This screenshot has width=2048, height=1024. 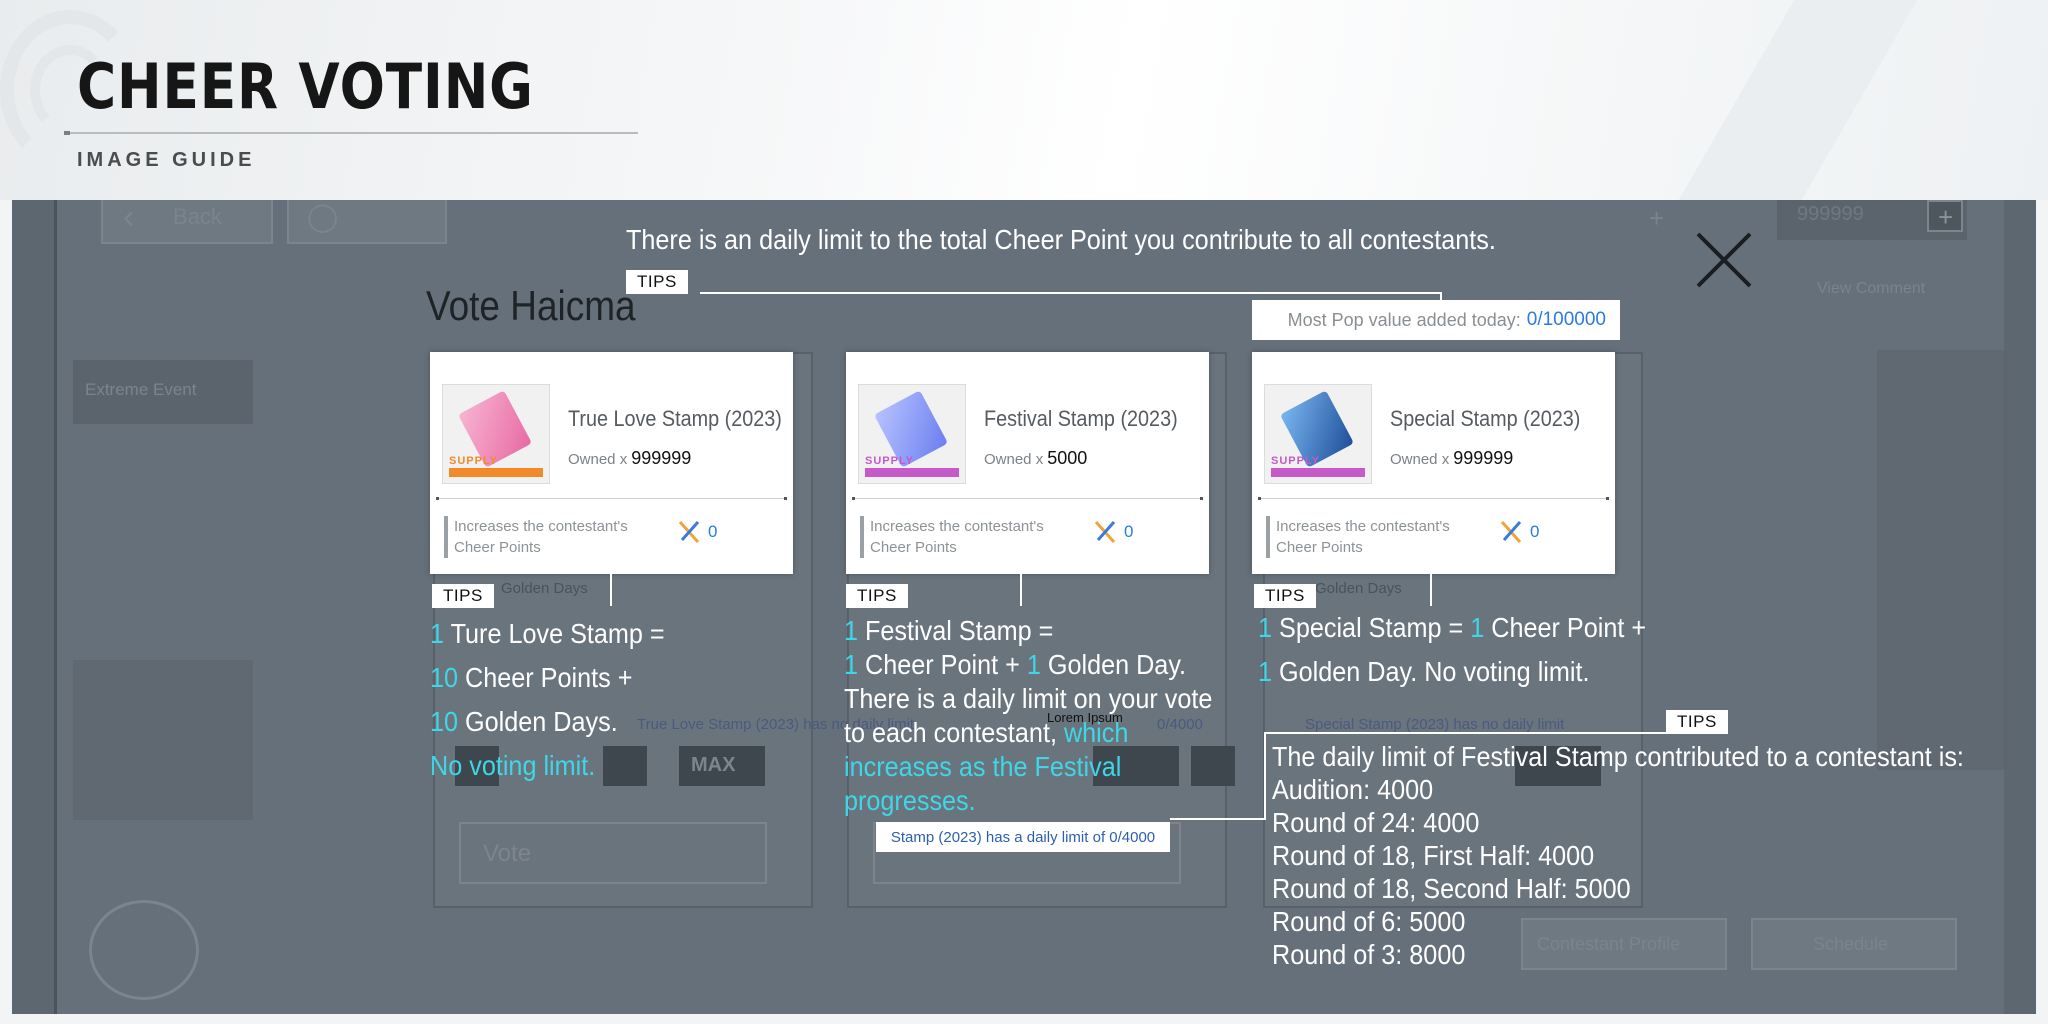 I want to click on back-arrow-icon: ‹, so click(x=129, y=218).